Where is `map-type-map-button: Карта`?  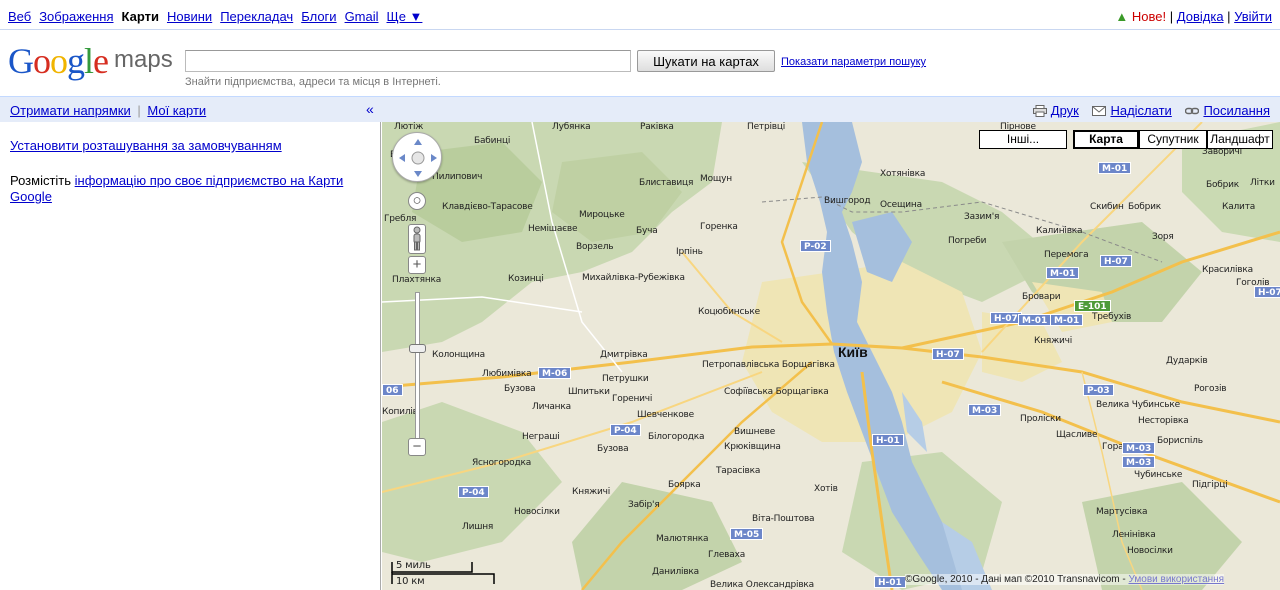
map-type-map-button: Карта is located at coordinates (1106, 139).